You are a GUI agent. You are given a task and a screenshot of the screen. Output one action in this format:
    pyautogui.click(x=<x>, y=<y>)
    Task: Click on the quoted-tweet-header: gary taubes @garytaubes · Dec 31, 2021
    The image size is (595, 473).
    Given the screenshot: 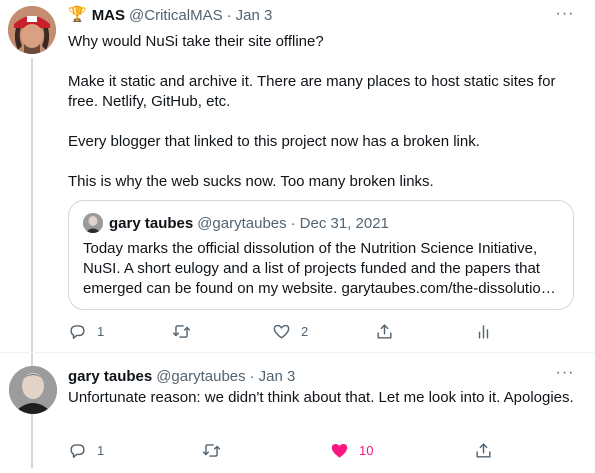 What is the action you would take?
    pyautogui.click(x=236, y=223)
    